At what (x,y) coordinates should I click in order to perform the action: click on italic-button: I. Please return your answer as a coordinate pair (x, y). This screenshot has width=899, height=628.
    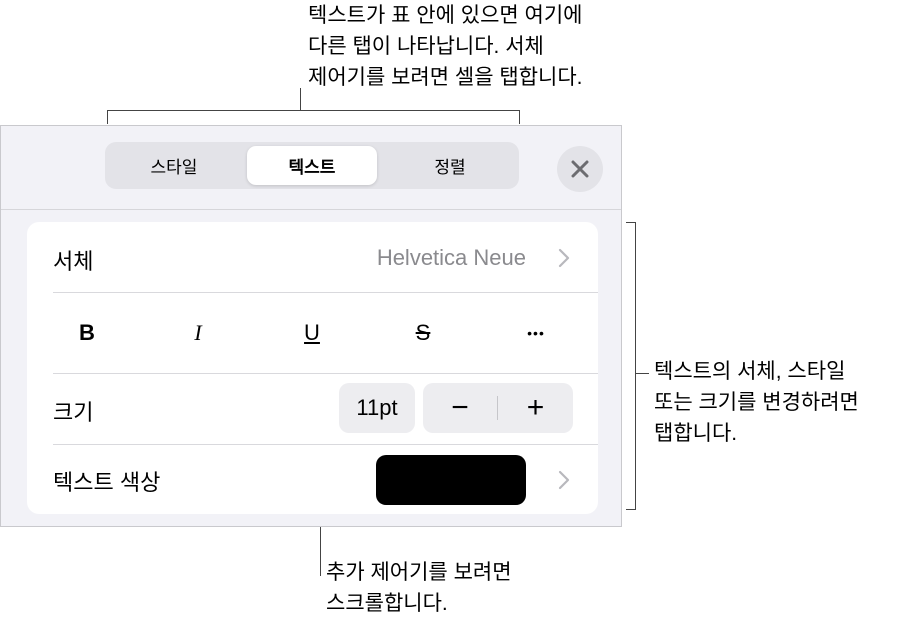
    Looking at the image, I should click on (198, 333).